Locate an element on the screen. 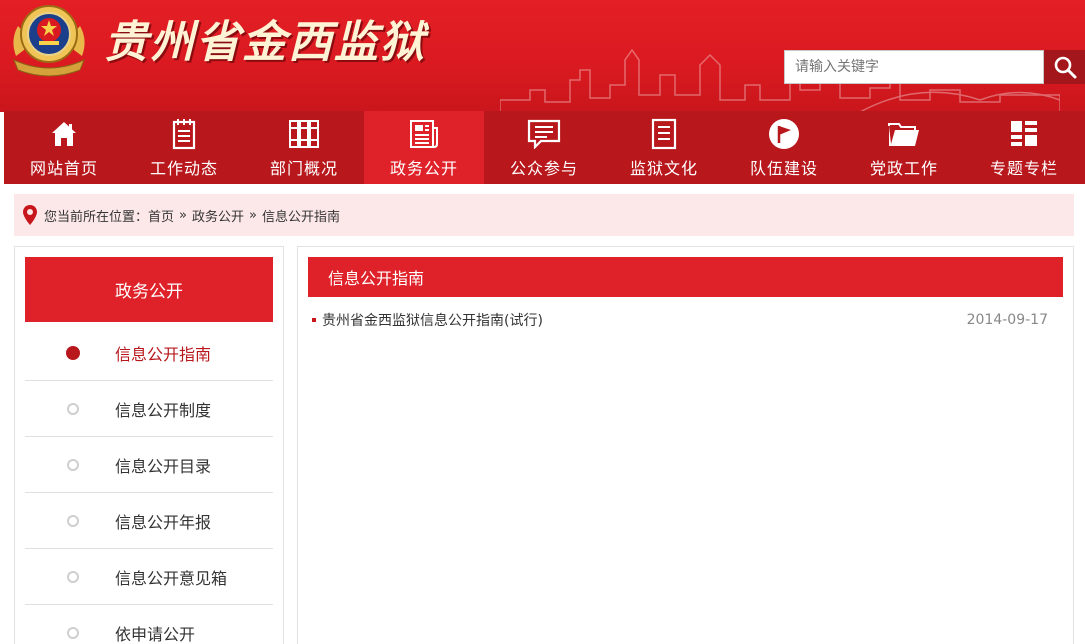  content-title: 信息公开指南 is located at coordinates (685, 277).